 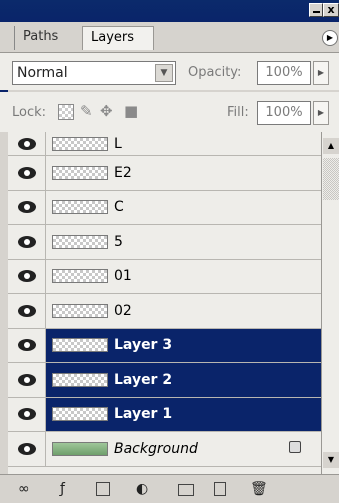 I want to click on layer-name: 02, so click(x=123, y=310).